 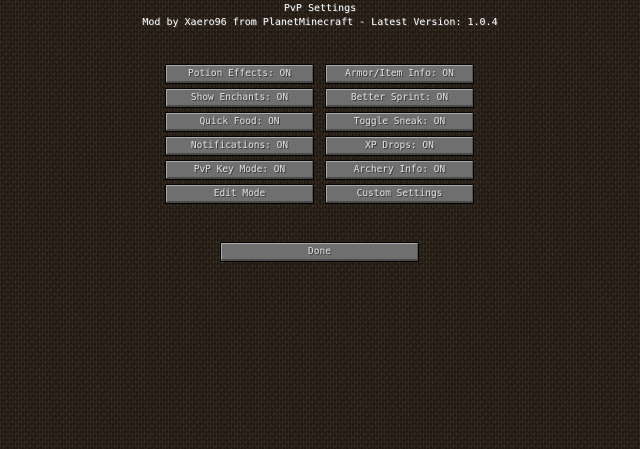 I want to click on notifications-button: Notifications: ON, so click(x=239, y=146).